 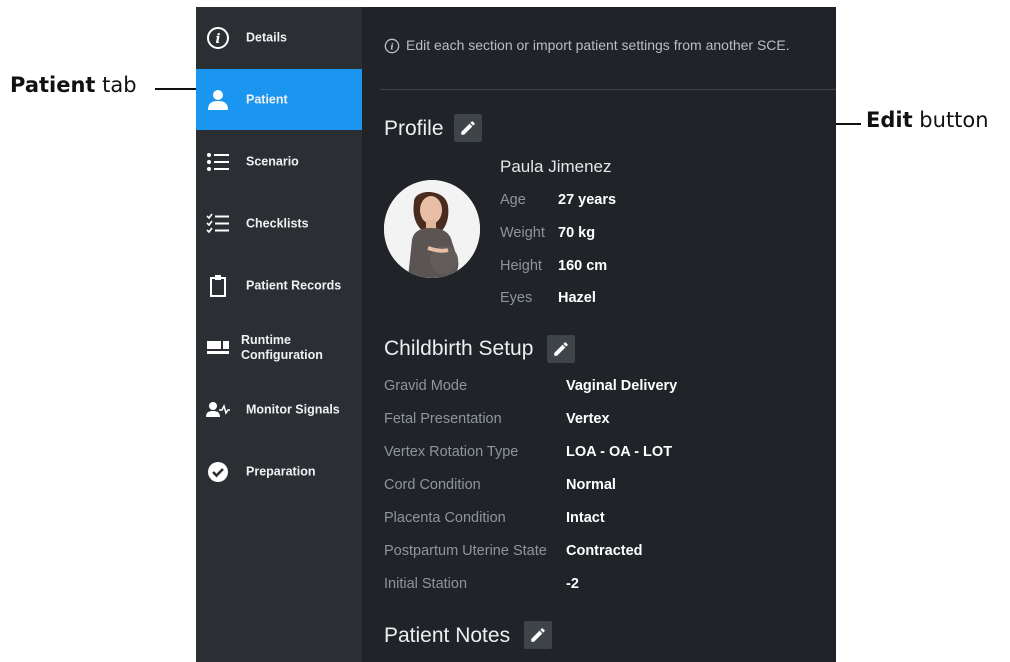 I want to click on field-label: Vertex Rotation Type, so click(x=451, y=452).